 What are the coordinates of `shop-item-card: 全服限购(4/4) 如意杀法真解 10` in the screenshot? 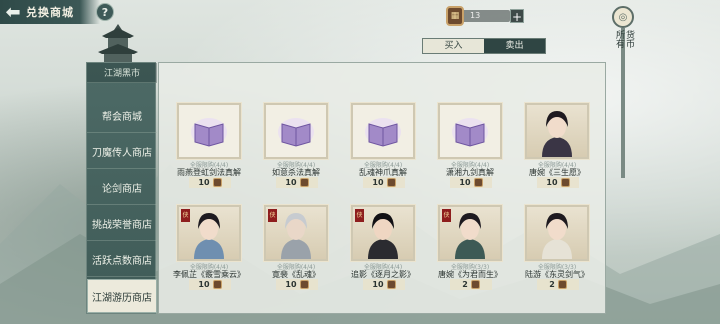 It's located at (296, 146).